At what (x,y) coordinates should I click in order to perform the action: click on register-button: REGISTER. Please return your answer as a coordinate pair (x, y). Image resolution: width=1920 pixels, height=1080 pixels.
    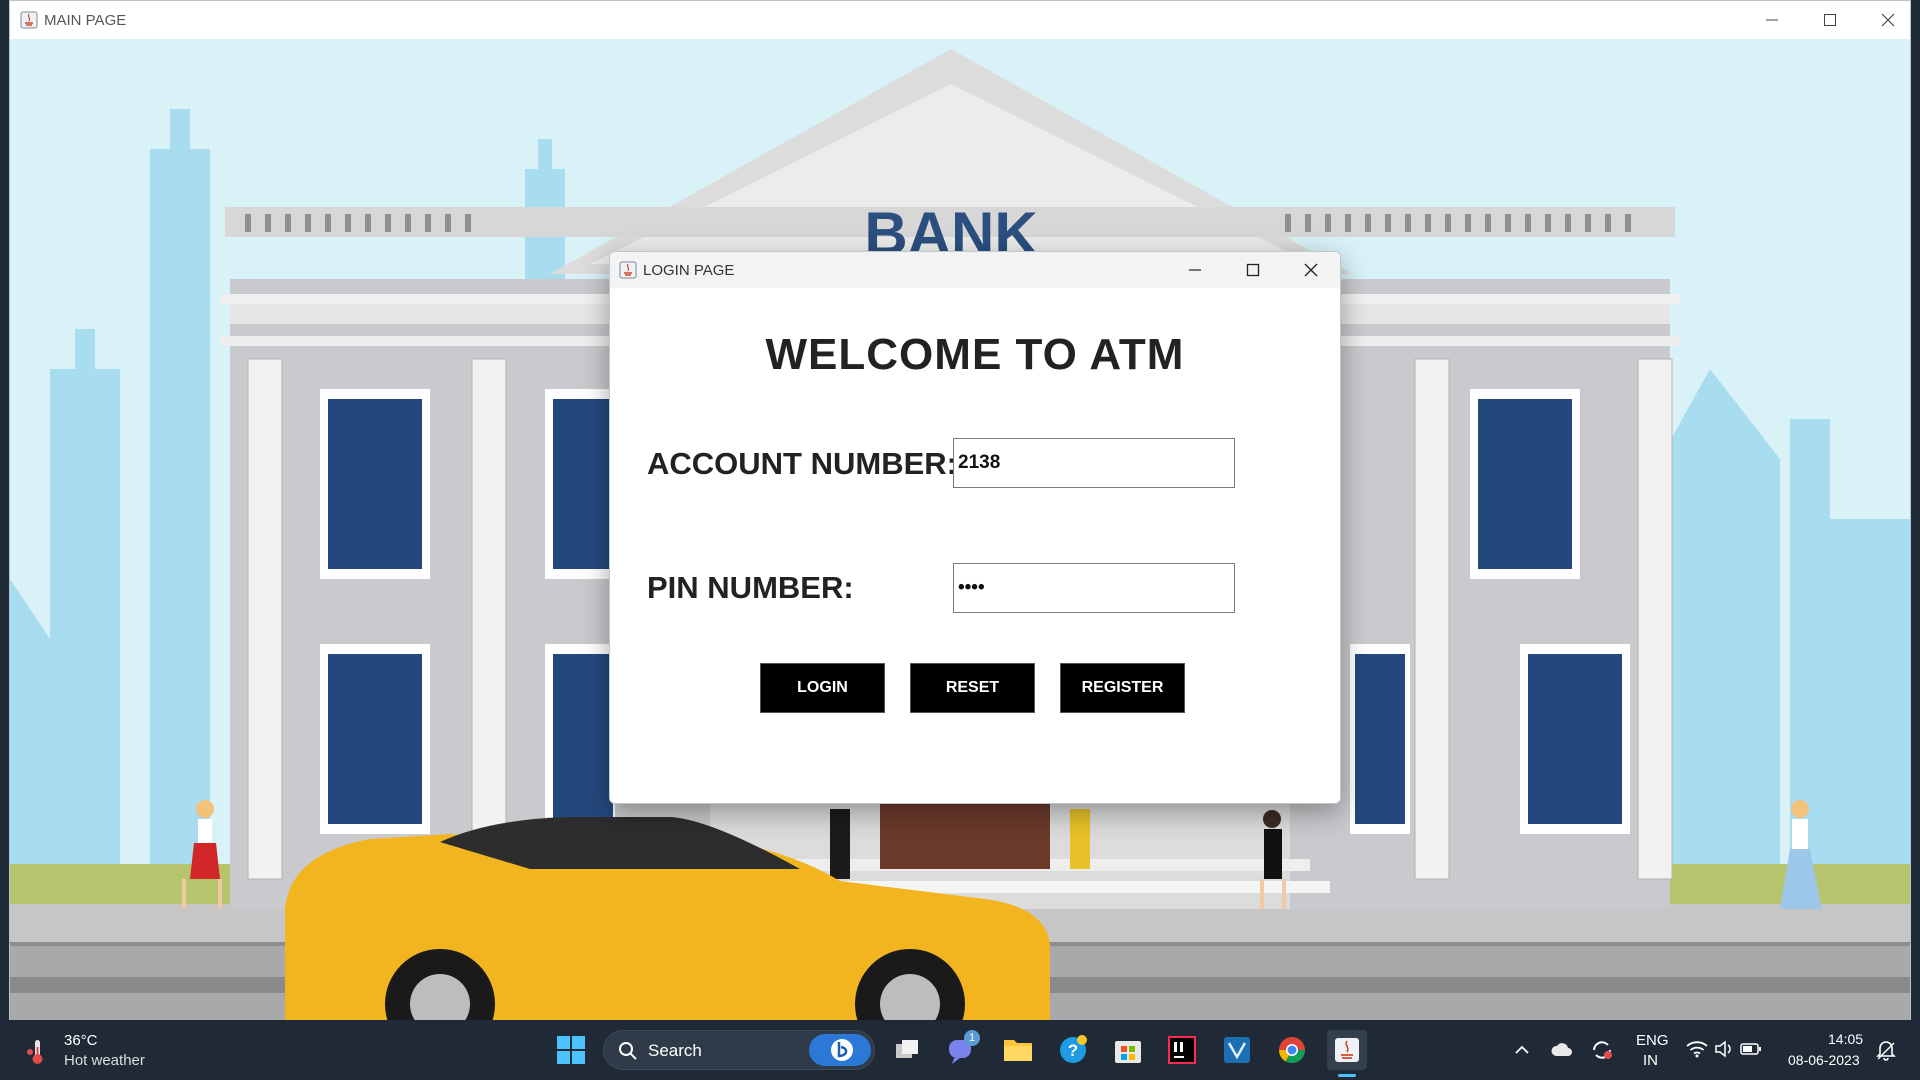
    Looking at the image, I should click on (1122, 688).